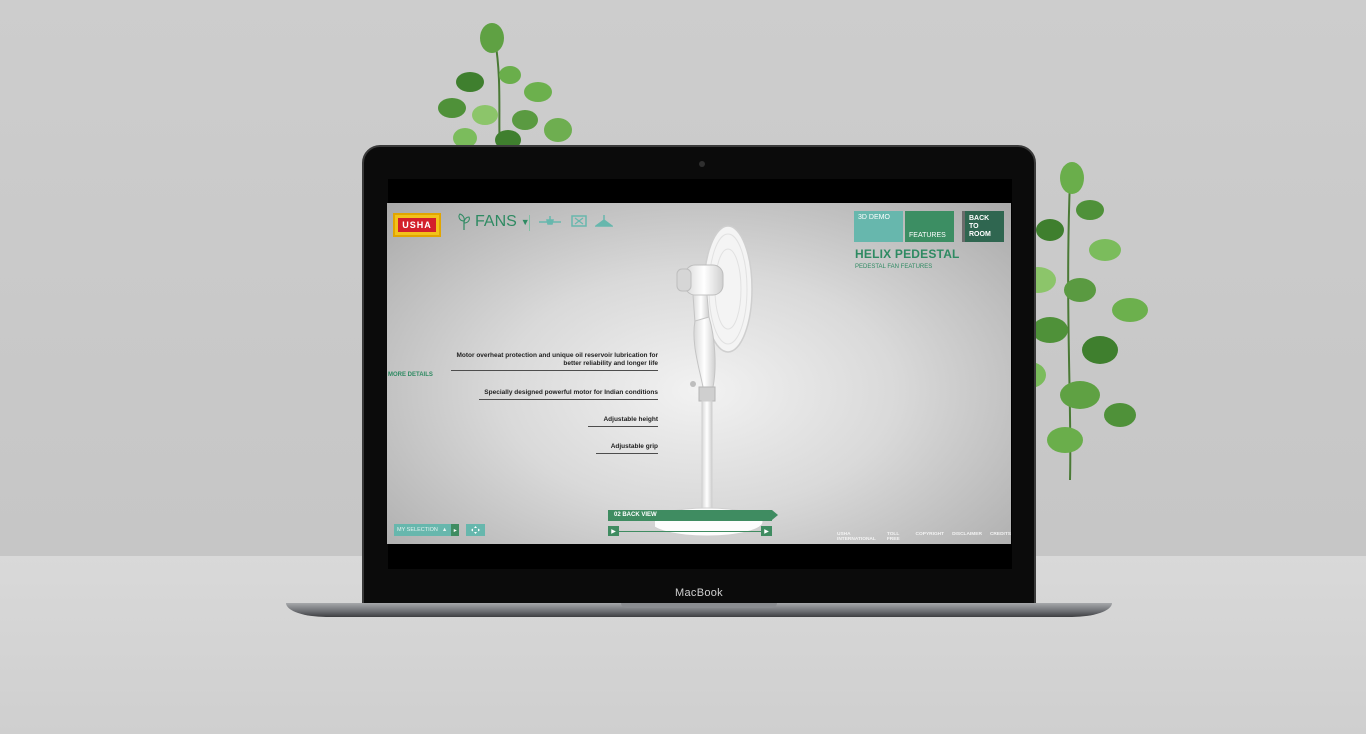 This screenshot has width=1366, height=734. Describe the element at coordinates (897, 537) in the screenshot. I see `footer-link-toll-free: TOLL FREE` at that location.